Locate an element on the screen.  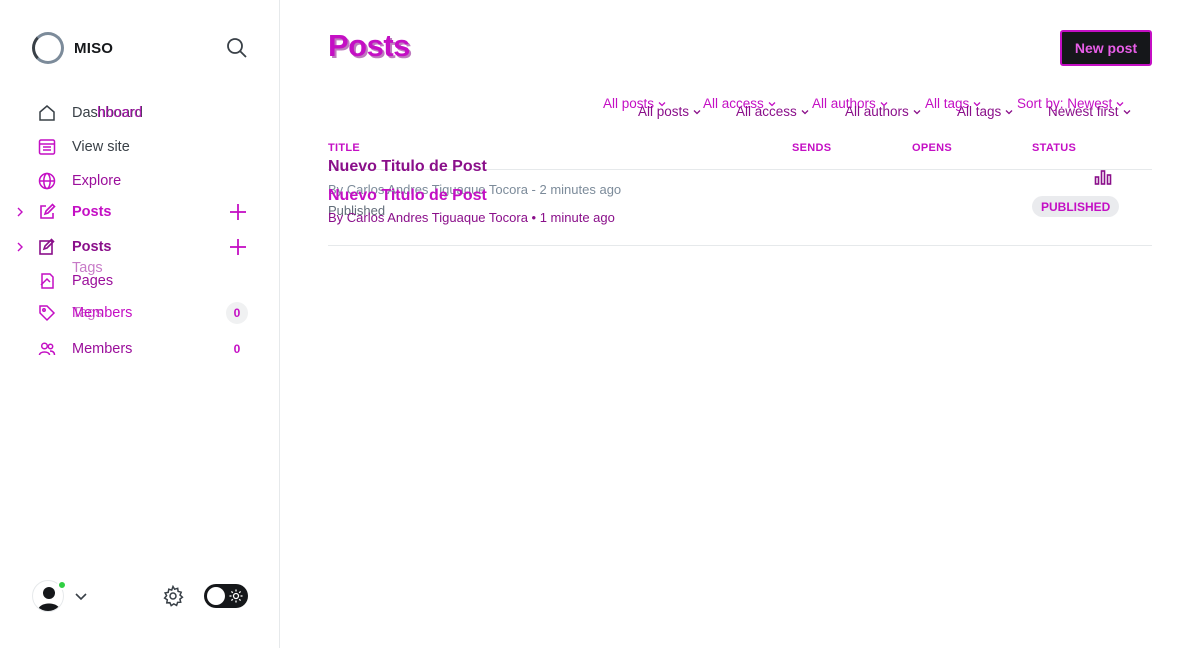
gear-icon is located at coordinates (173, 596).